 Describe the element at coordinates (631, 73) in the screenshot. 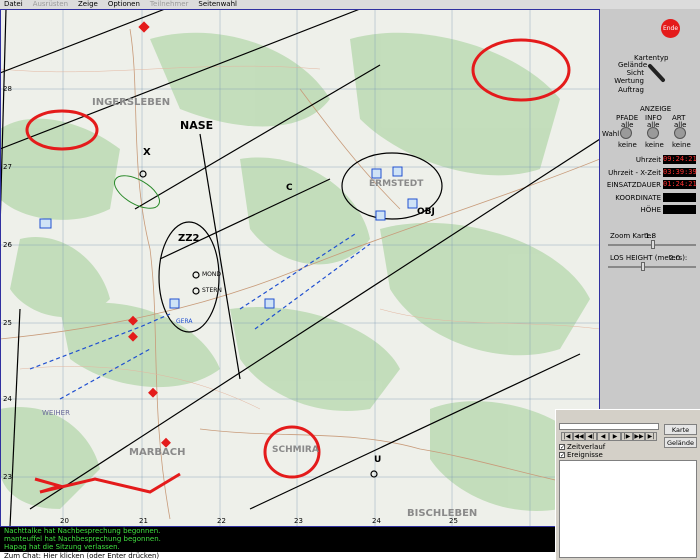

I see `kartentyp-sicht: Sicht` at that location.